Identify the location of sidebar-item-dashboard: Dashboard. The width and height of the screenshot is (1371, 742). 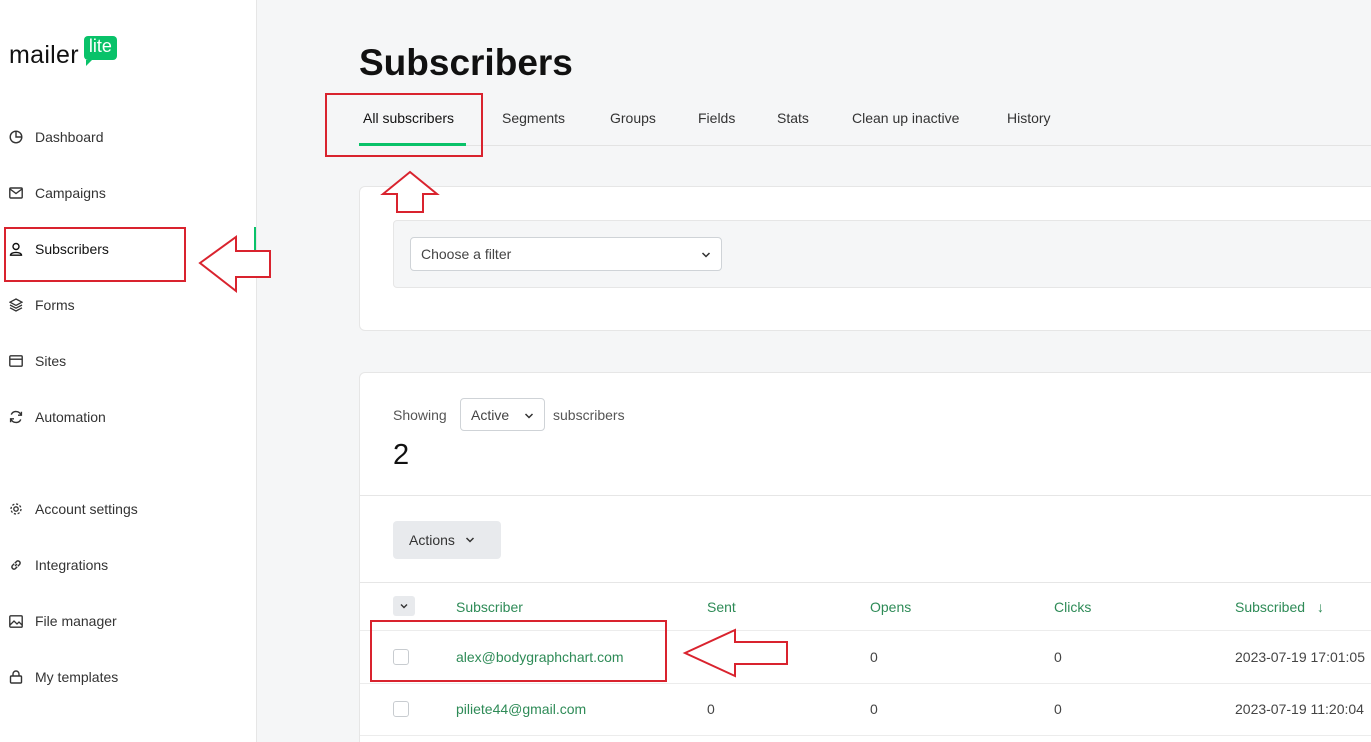
(56, 137).